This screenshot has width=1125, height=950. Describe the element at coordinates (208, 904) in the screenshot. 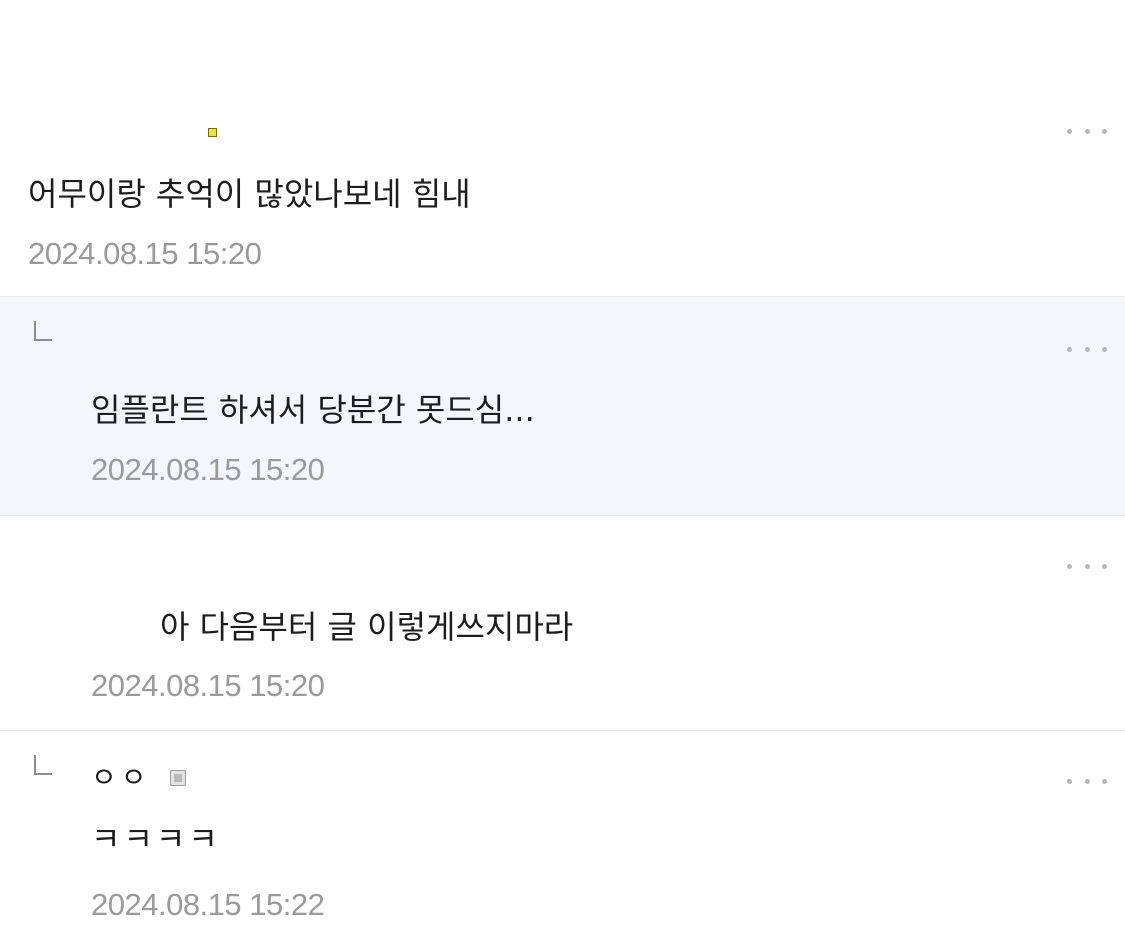

I see `comment-timestamp: 2024.08.15 15:22` at that location.